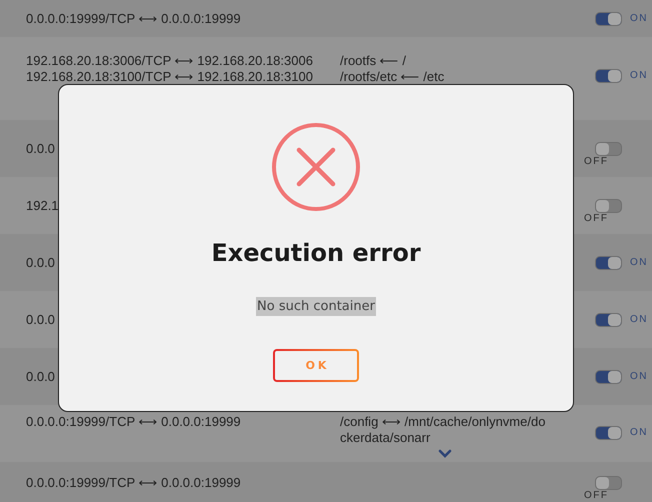 The image size is (652, 502). Describe the element at coordinates (445, 453) in the screenshot. I see `chevron-down-icon` at that location.